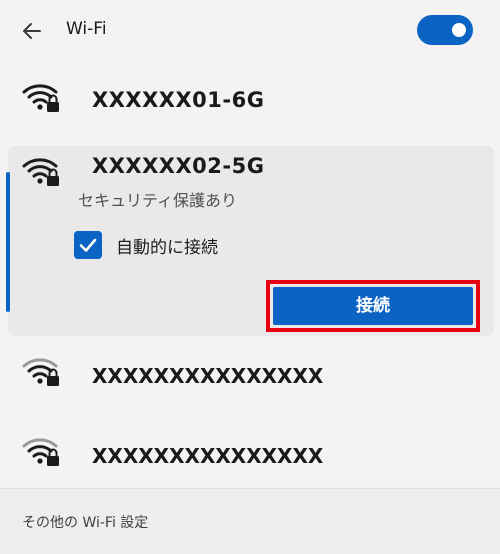 Image resolution: width=500 pixels, height=554 pixels. Describe the element at coordinates (373, 306) in the screenshot. I see `connect-button: 接続` at that location.